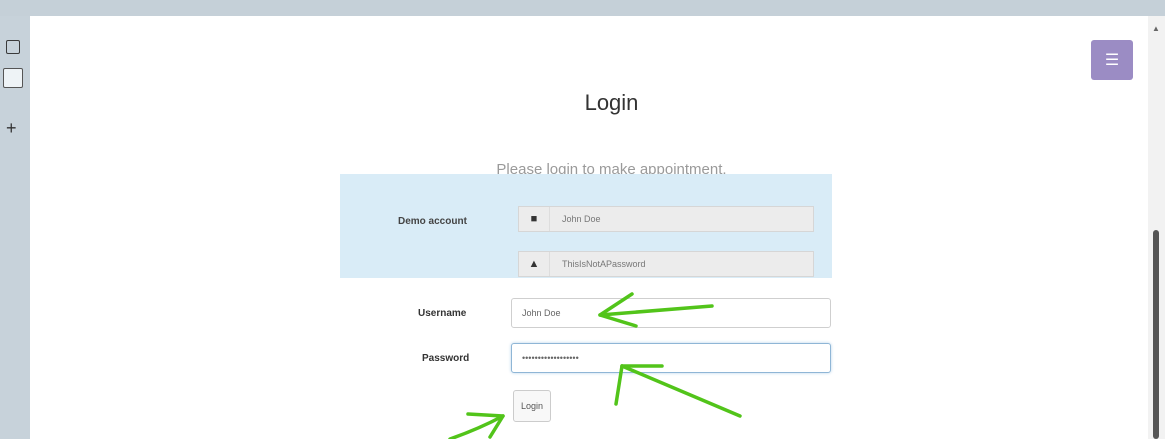 This screenshot has width=1165, height=439. What do you see at coordinates (1156, 28) in the screenshot?
I see `scroll-up-arrow-icon: ▲` at bounding box center [1156, 28].